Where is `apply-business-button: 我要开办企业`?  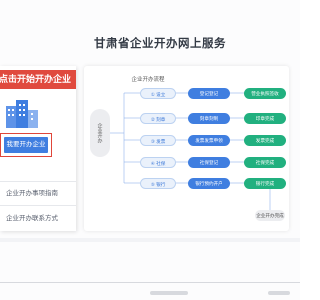 apply-business-button: 我要开办企业 is located at coordinates (26, 145).